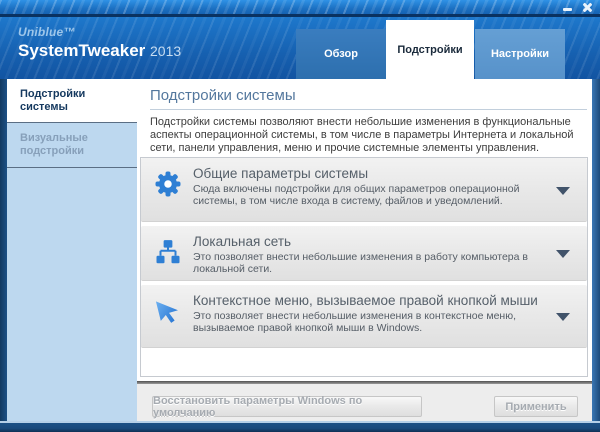 Image resolution: width=600 pixels, height=432 pixels. Describe the element at coordinates (586, 7) in the screenshot. I see `close-icon` at that location.